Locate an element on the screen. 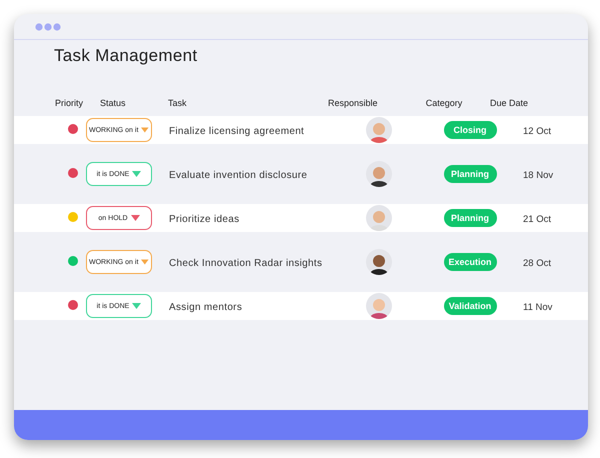  category-tag: Execution is located at coordinates (470, 262).